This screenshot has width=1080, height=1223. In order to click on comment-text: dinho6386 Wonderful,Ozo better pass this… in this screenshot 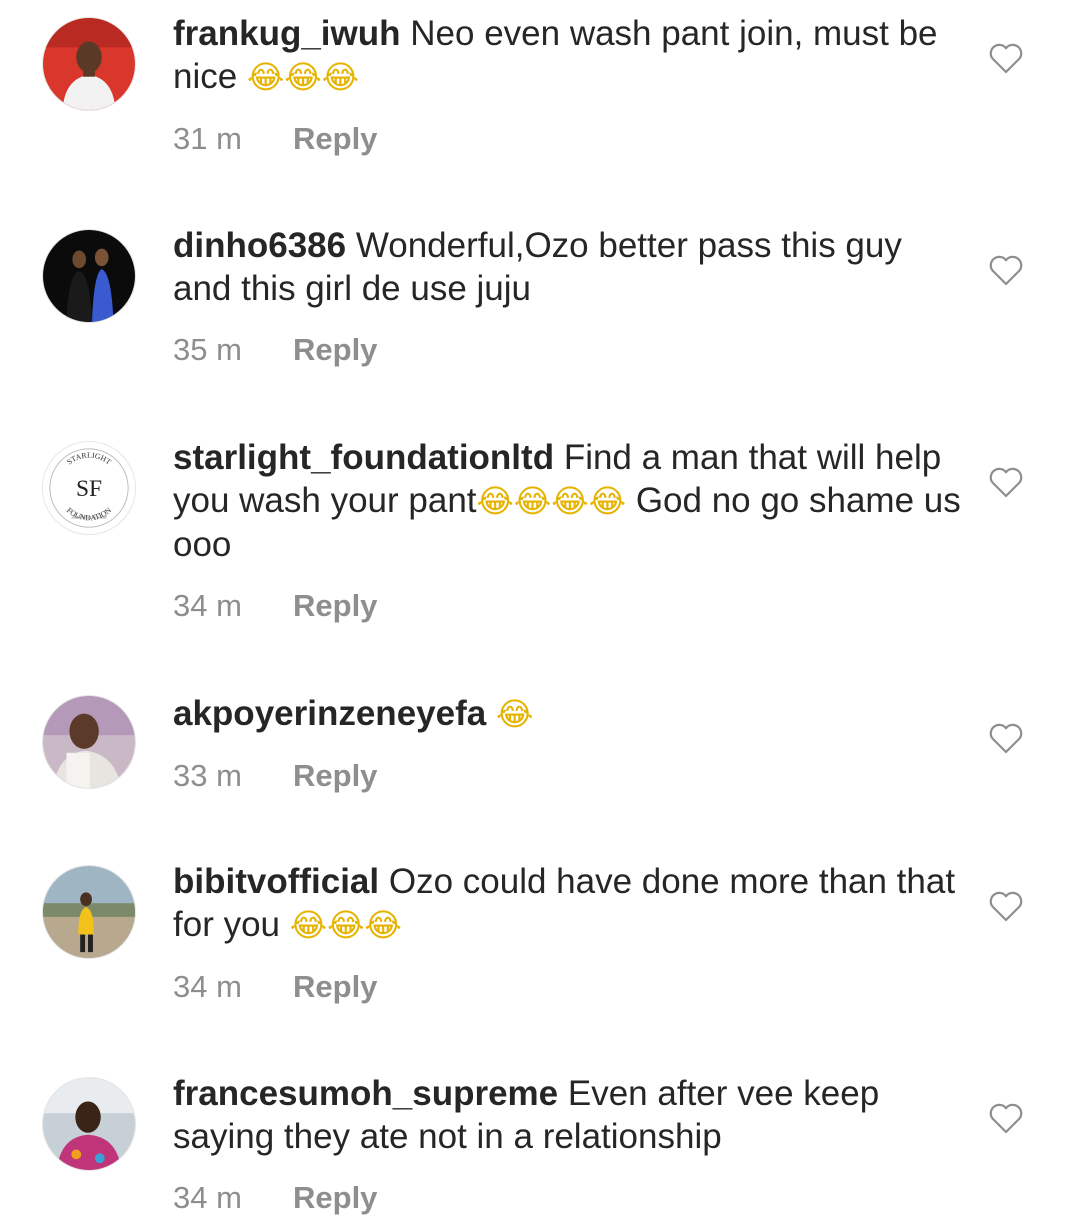, I will do `click(568, 267)`.